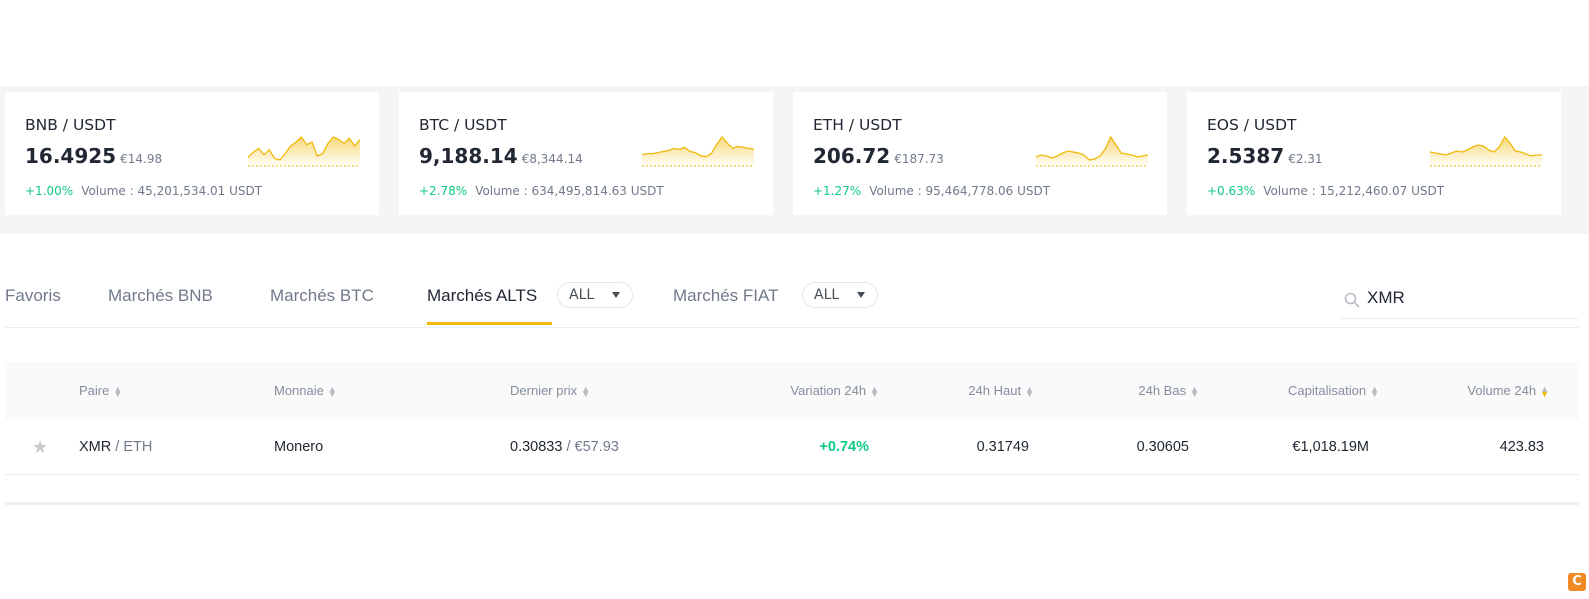  What do you see at coordinates (844, 447) in the screenshot?
I see `variation-cell: +0.74%` at bounding box center [844, 447].